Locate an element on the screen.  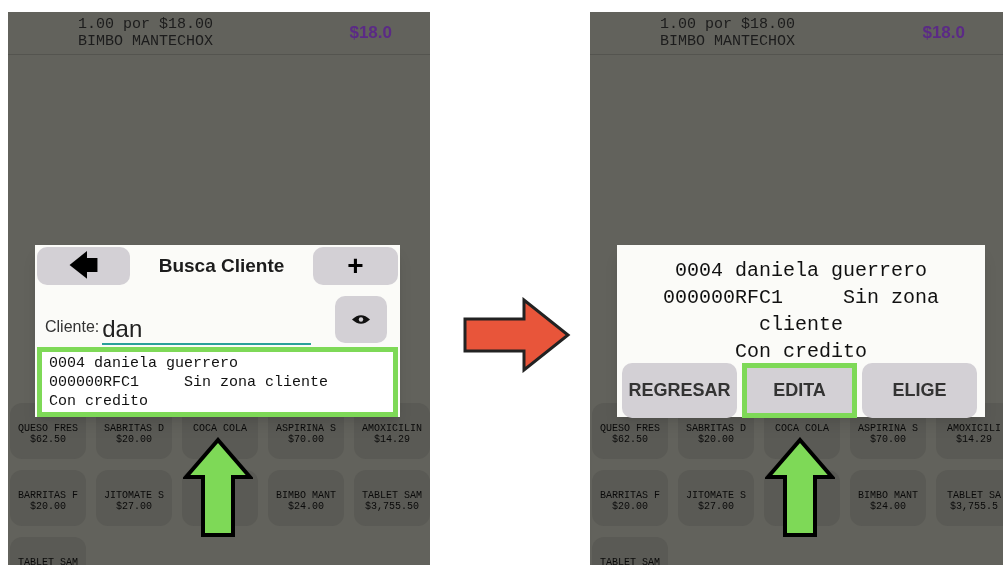
dialog-button: ELIGE is located at coordinates (919, 390).